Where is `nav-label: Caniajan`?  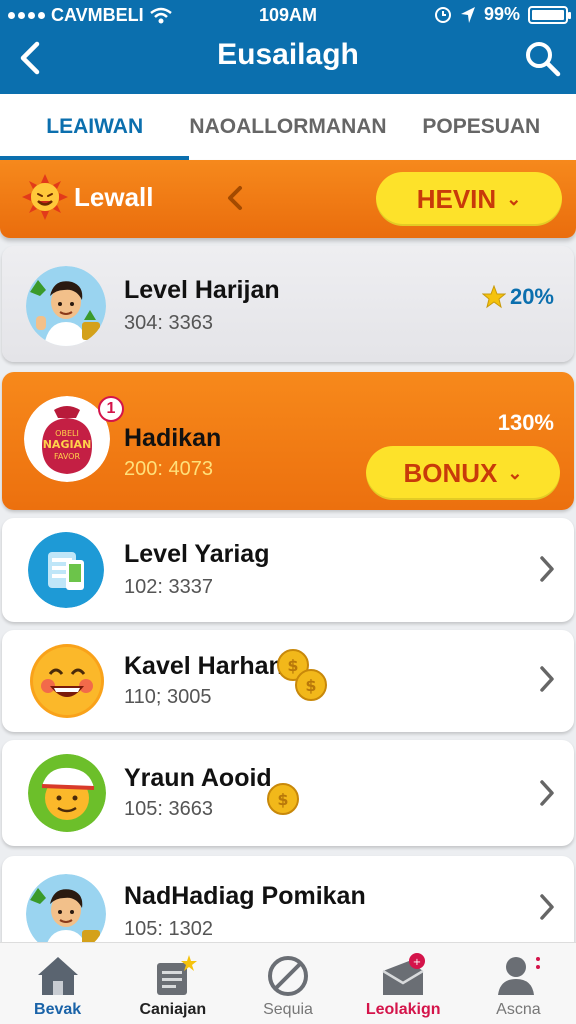 nav-label: Caniajan is located at coordinates (173, 1009).